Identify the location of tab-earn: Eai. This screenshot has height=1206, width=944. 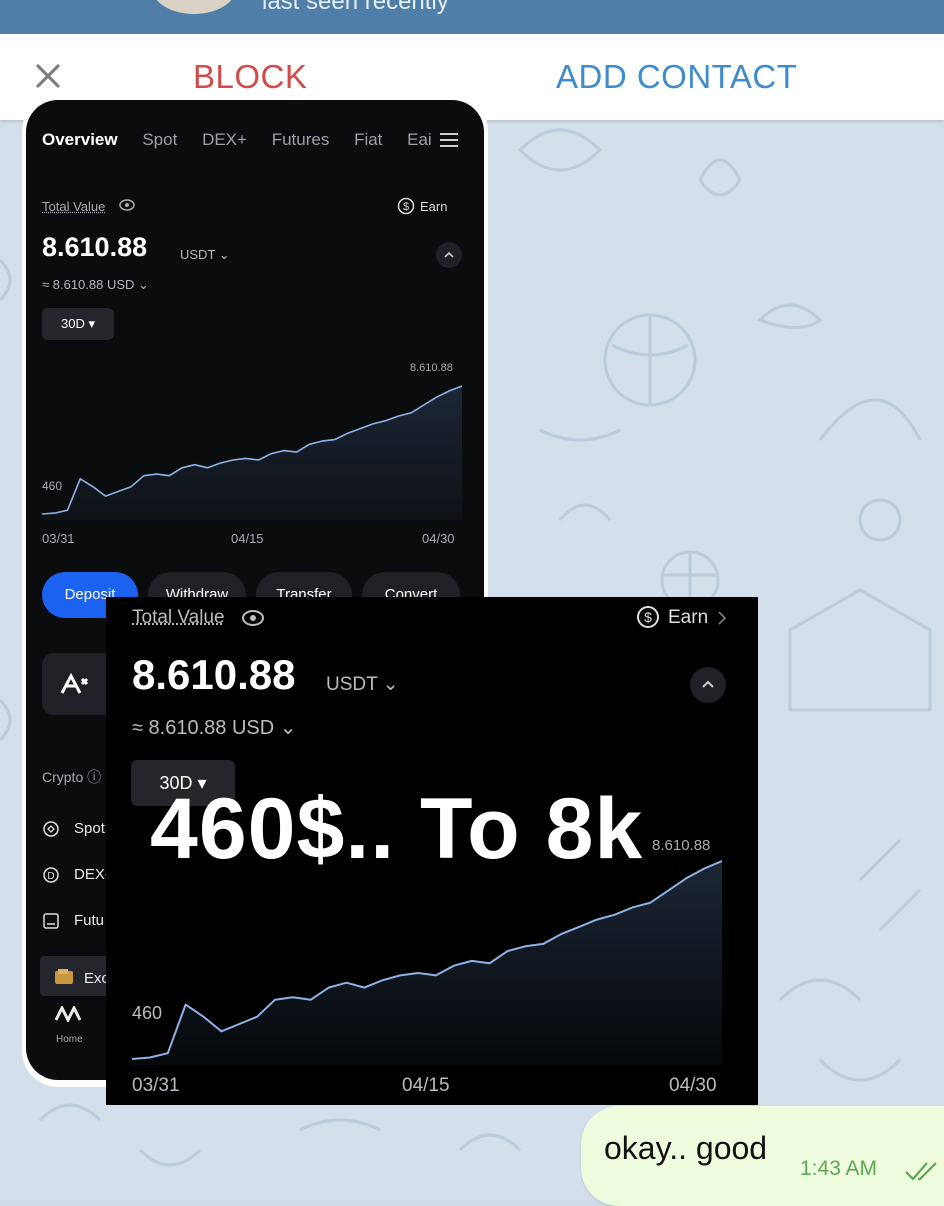
(419, 139).